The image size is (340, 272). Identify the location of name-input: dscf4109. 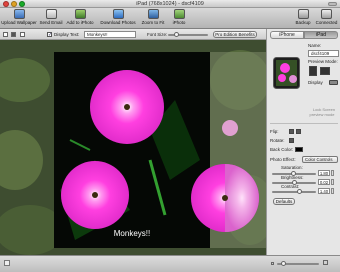
(323, 53).